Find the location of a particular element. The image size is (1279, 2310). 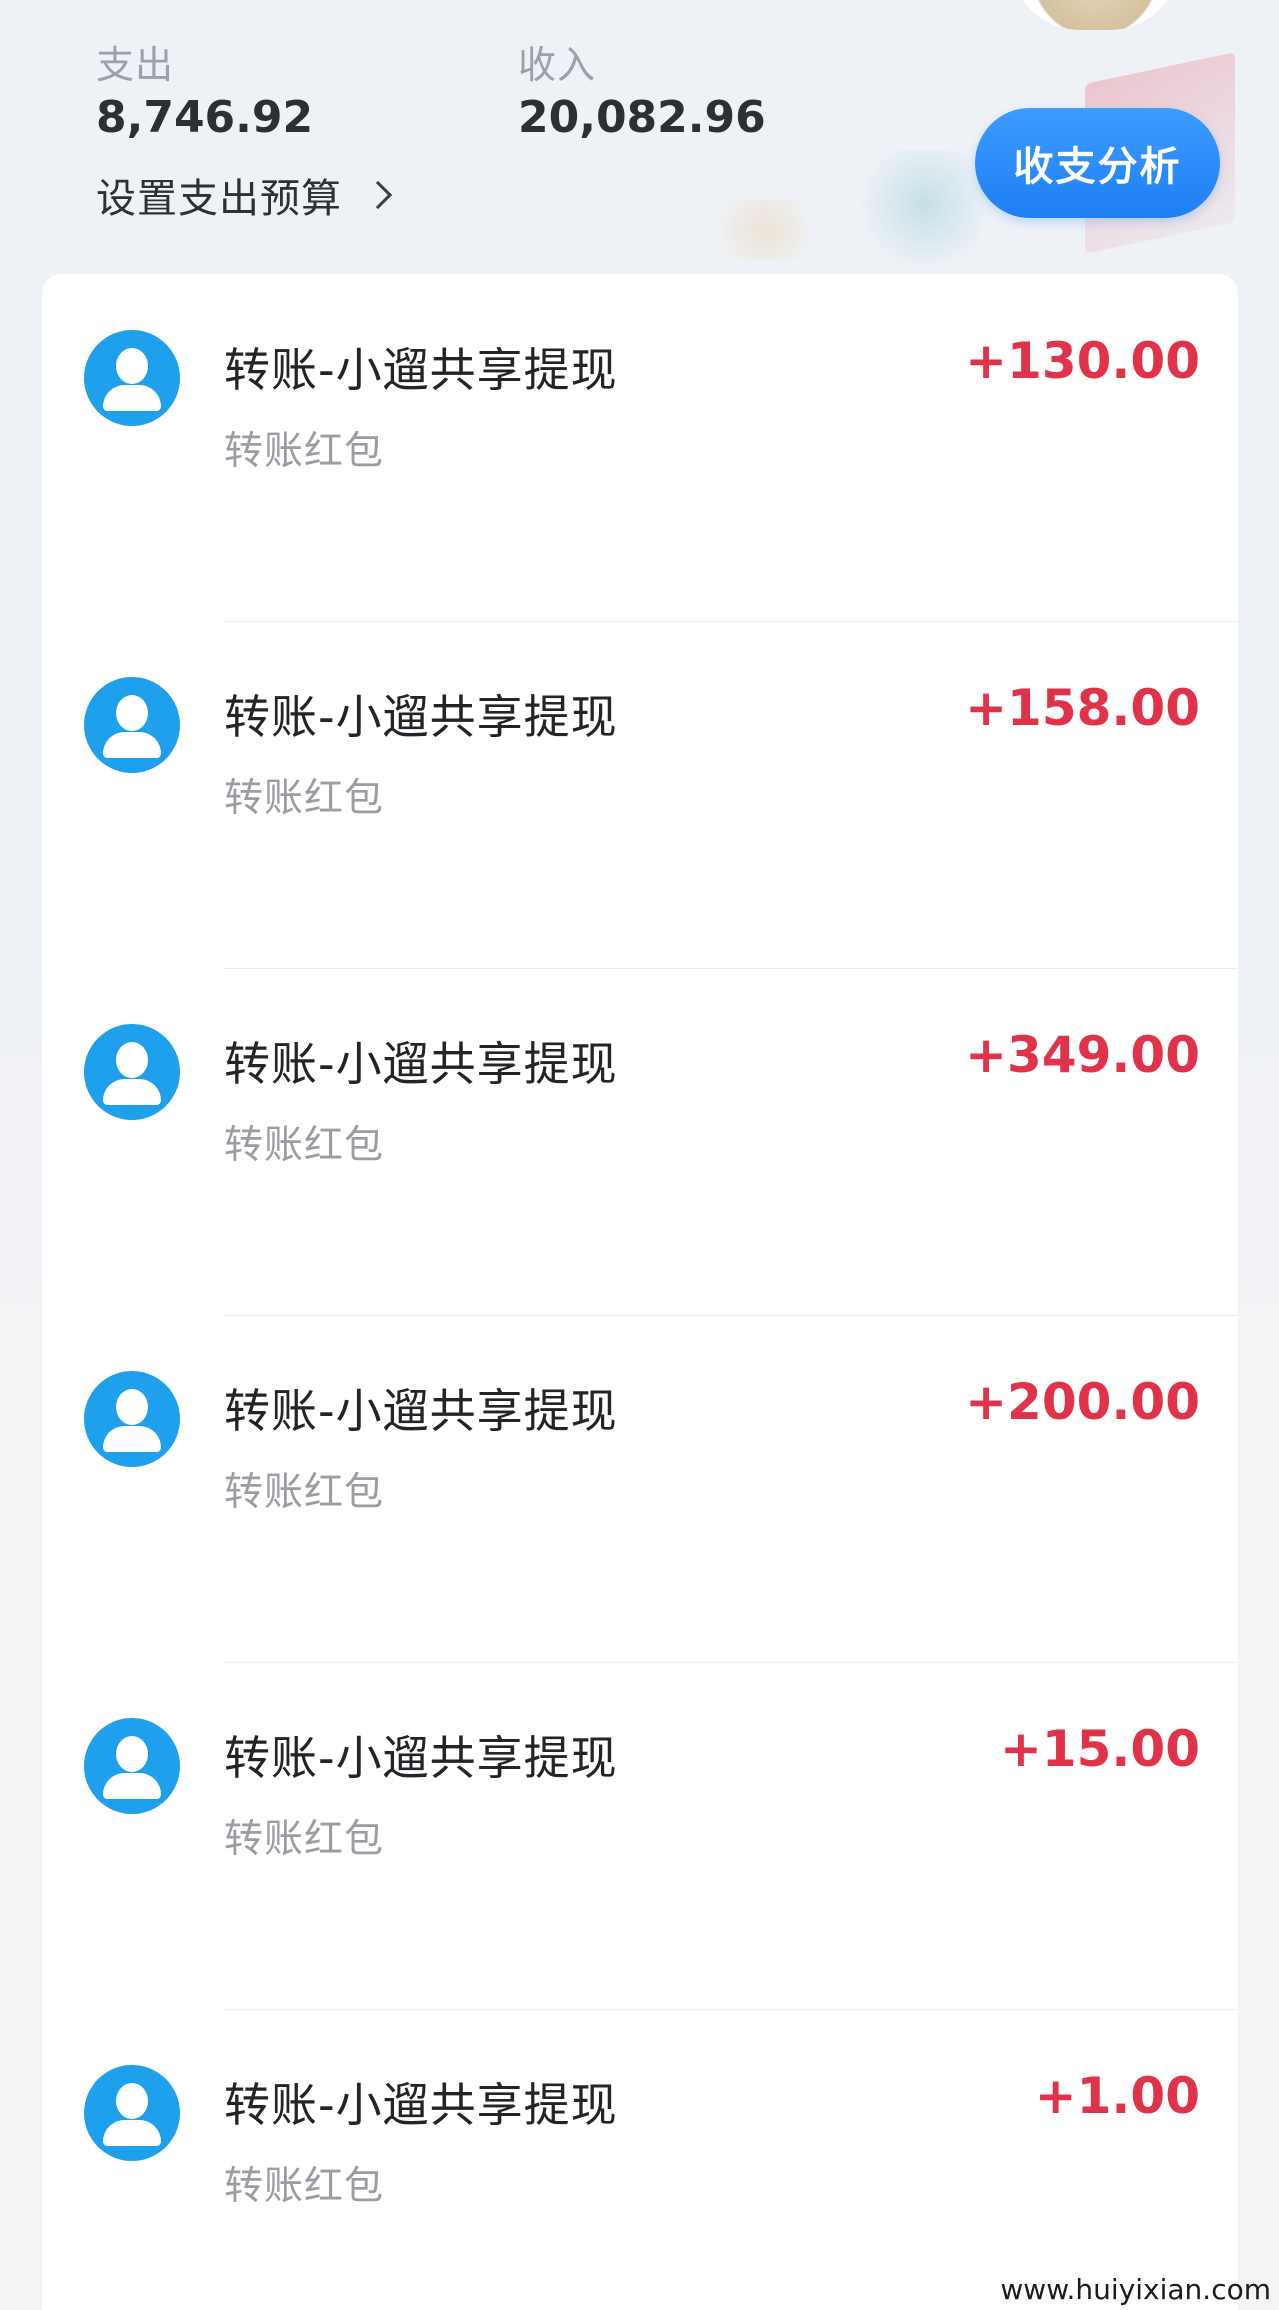

income-label: 收入 is located at coordinates (557, 65).